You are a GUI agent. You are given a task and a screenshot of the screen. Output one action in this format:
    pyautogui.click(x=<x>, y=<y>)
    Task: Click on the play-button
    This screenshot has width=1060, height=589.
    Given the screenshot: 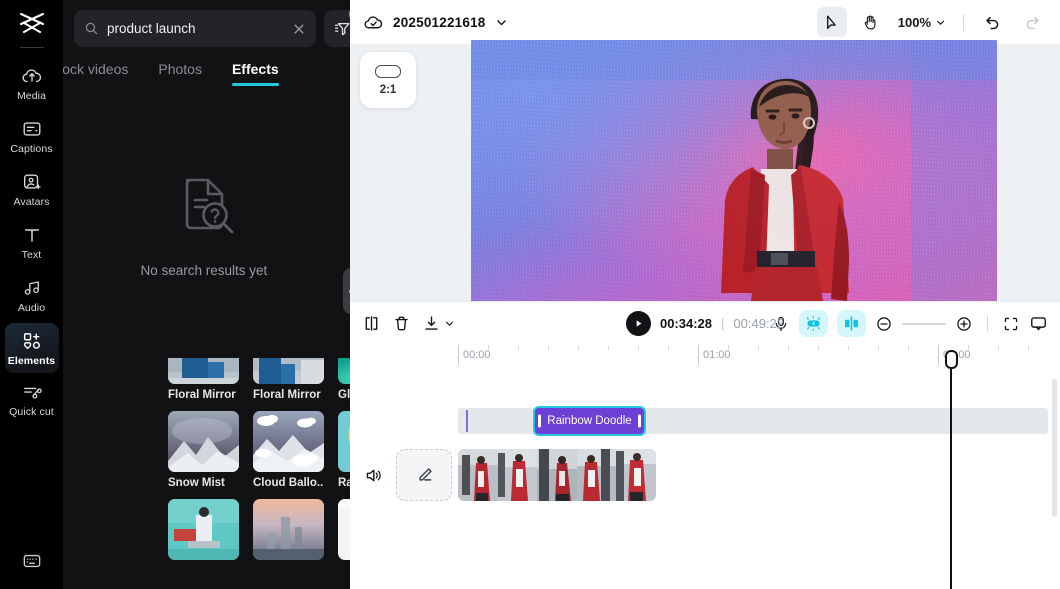 What is the action you would take?
    pyautogui.click(x=638, y=323)
    